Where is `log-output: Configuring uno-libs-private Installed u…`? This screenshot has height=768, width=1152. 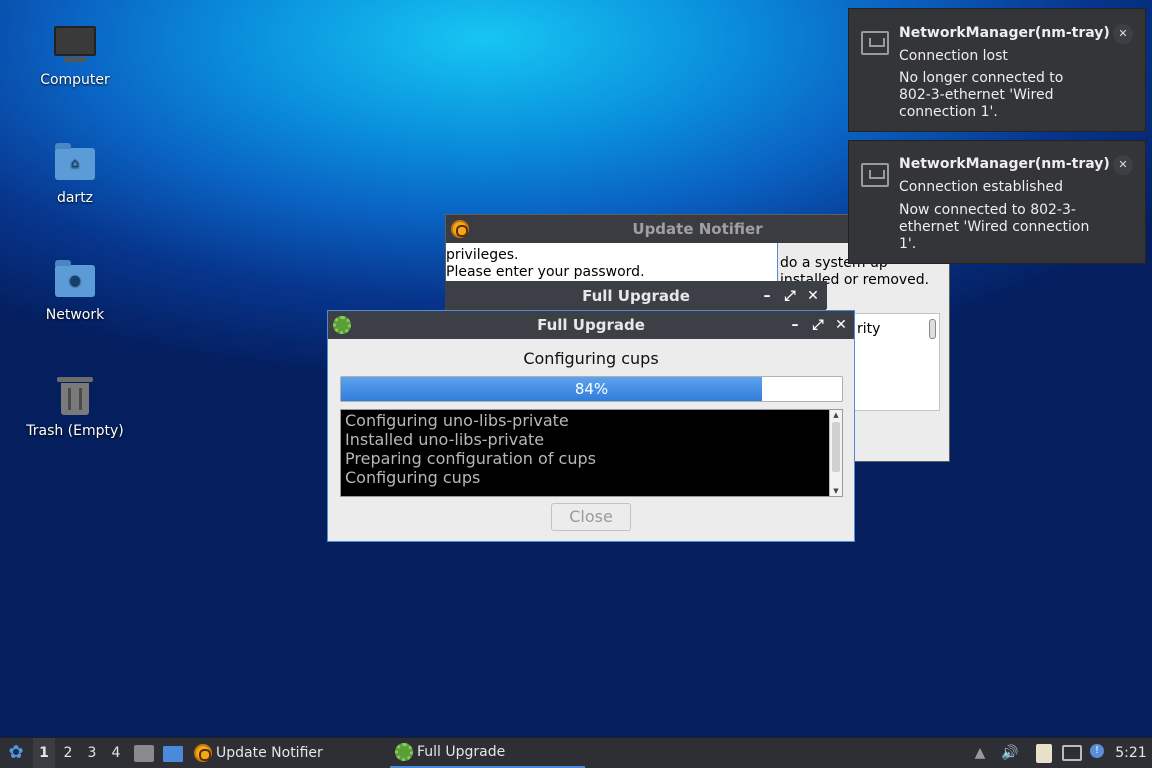 log-output: Configuring uno-libs-private Installed u… is located at coordinates (591, 453).